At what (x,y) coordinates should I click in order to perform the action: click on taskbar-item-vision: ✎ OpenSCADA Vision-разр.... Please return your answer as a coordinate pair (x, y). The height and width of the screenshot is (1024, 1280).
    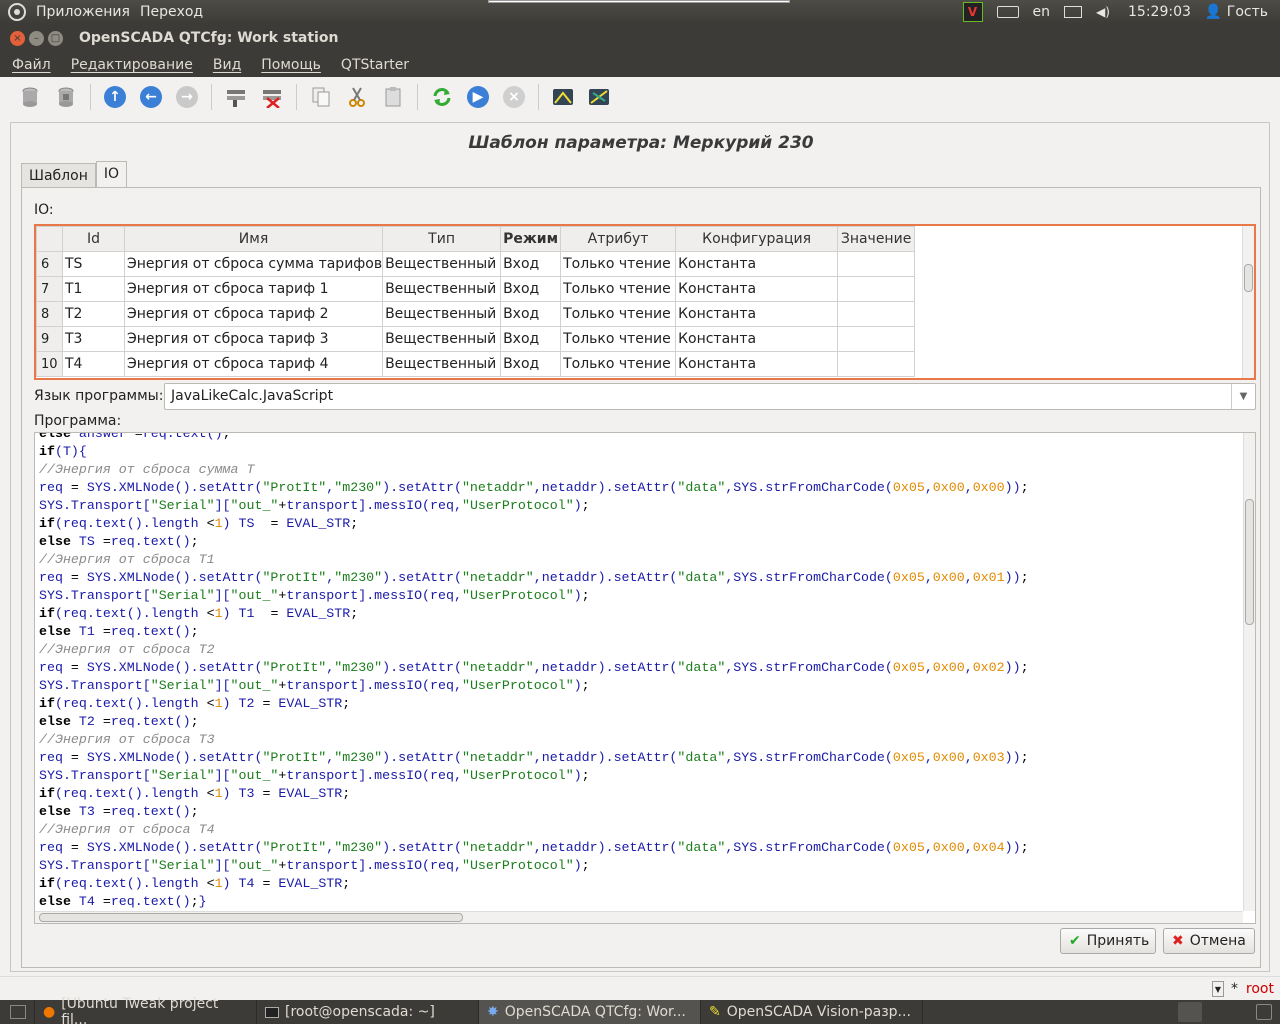
    Looking at the image, I should click on (812, 1012).